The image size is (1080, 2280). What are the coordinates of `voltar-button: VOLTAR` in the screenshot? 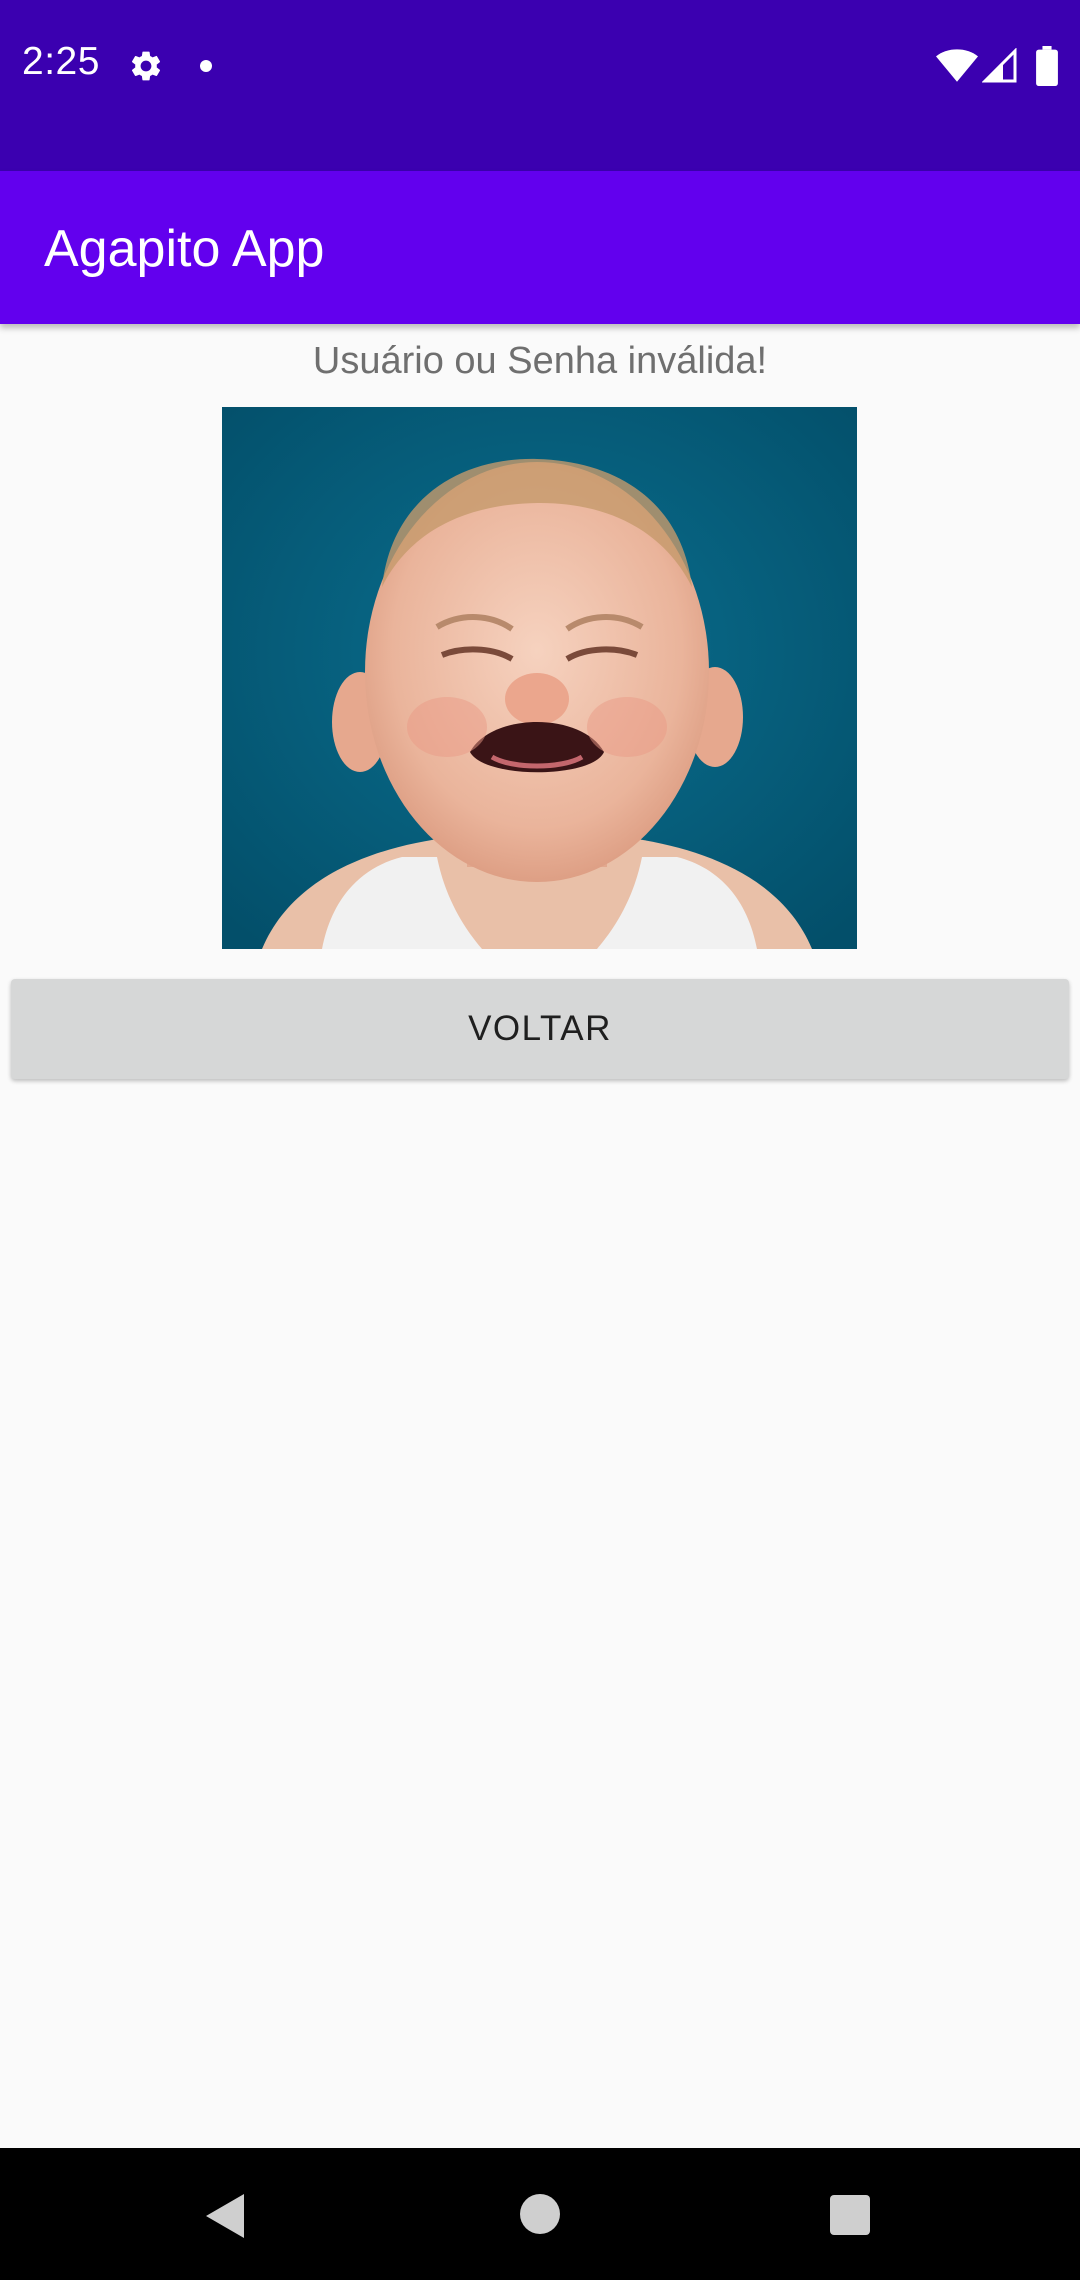 It's located at (540, 1029).